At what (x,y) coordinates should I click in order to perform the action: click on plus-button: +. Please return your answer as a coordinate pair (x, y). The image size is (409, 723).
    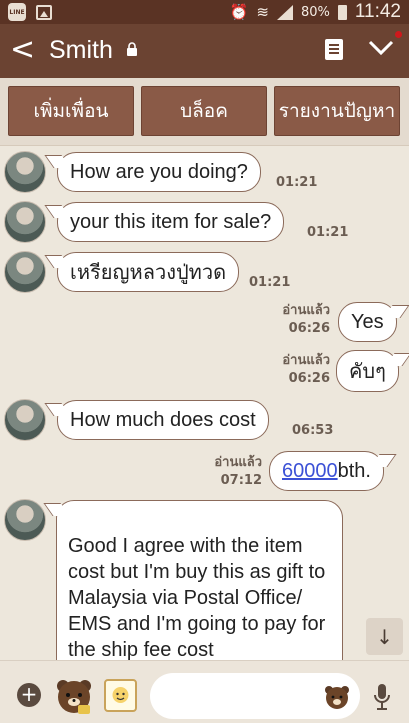
    Looking at the image, I should click on (29, 695).